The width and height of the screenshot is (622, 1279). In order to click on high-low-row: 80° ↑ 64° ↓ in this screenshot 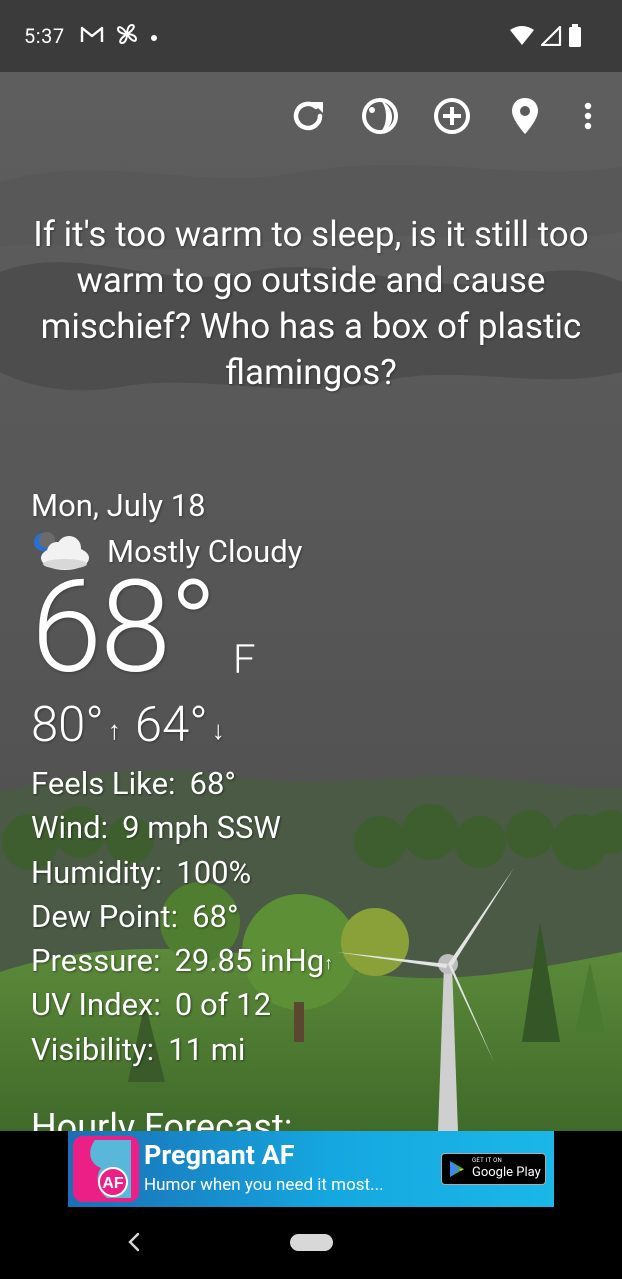, I will do `click(311, 725)`.